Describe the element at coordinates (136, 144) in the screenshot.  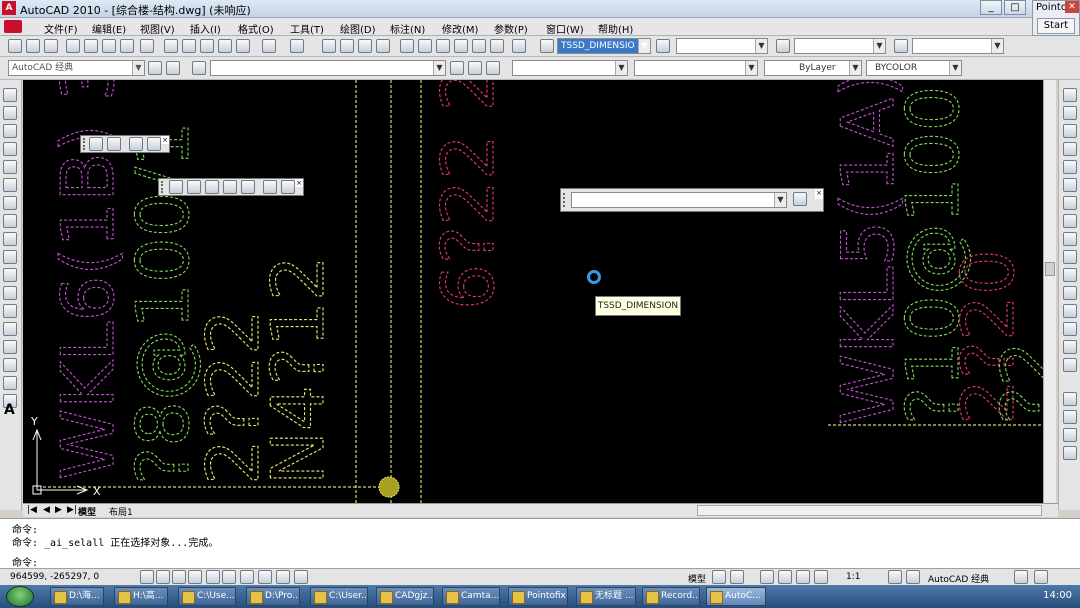
I see `text-icon` at that location.